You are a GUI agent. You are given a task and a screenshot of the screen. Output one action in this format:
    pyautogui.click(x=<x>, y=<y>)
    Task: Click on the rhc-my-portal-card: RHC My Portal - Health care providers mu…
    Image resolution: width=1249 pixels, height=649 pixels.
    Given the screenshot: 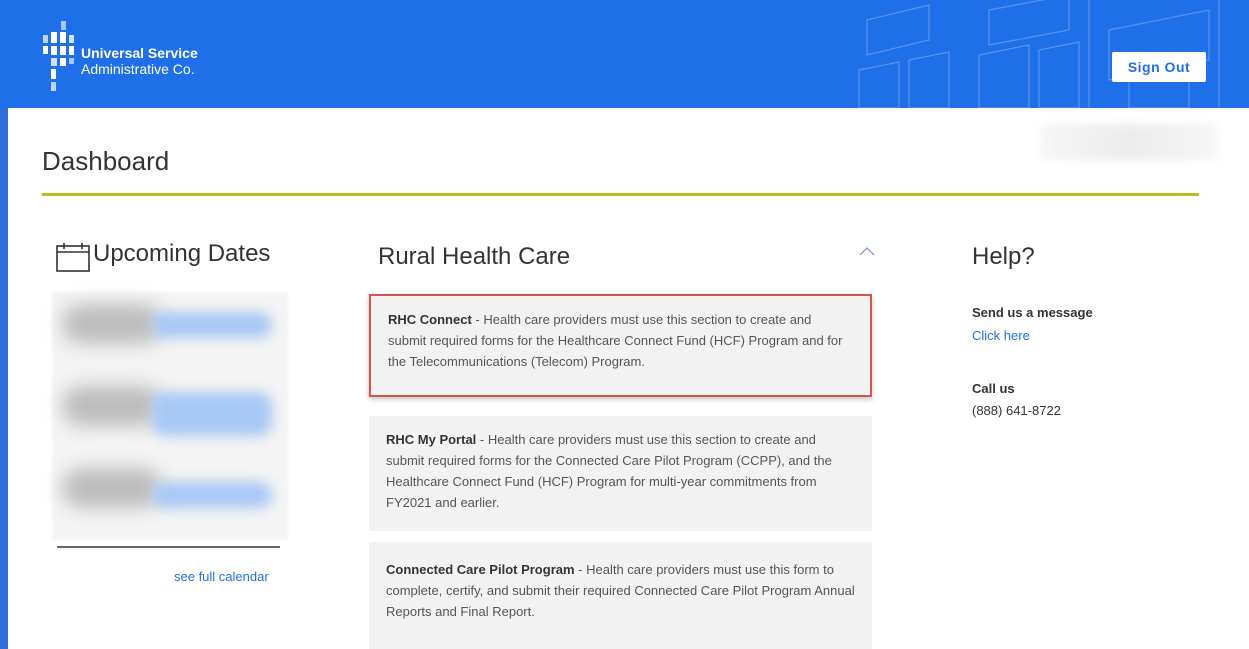 What is the action you would take?
    pyautogui.click(x=620, y=473)
    